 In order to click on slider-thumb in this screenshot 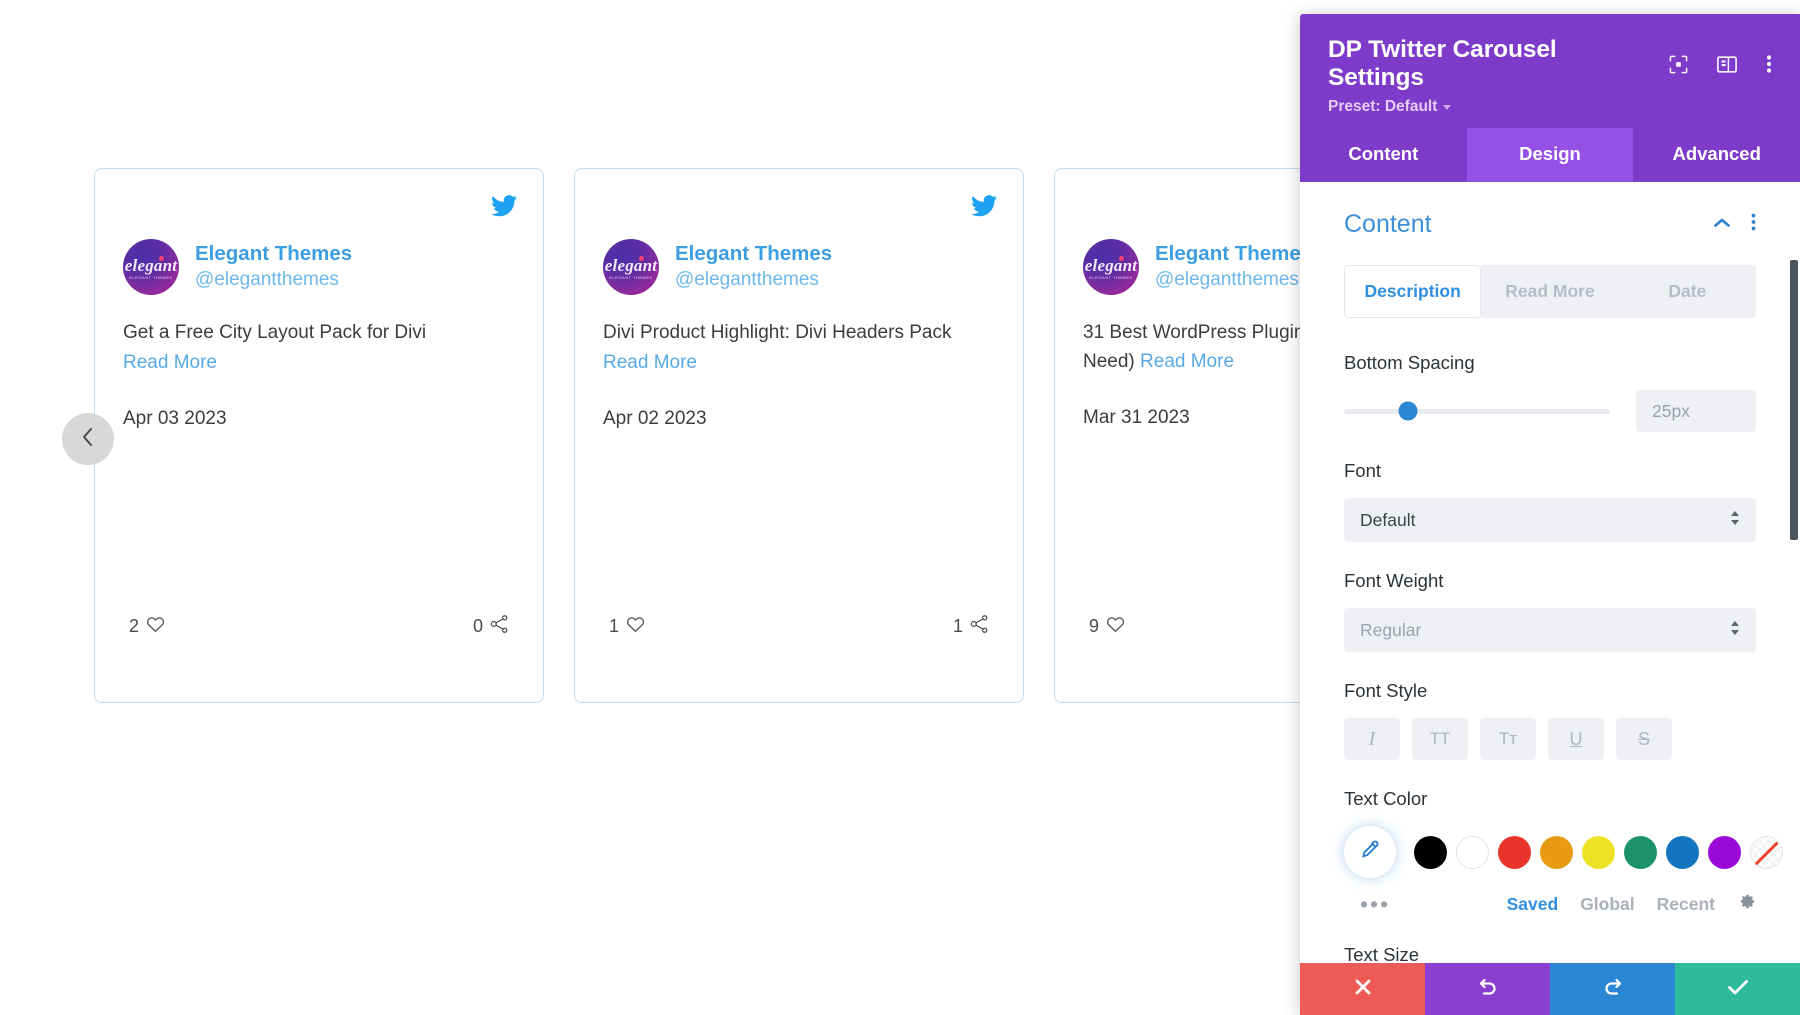, I will do `click(1408, 411)`.